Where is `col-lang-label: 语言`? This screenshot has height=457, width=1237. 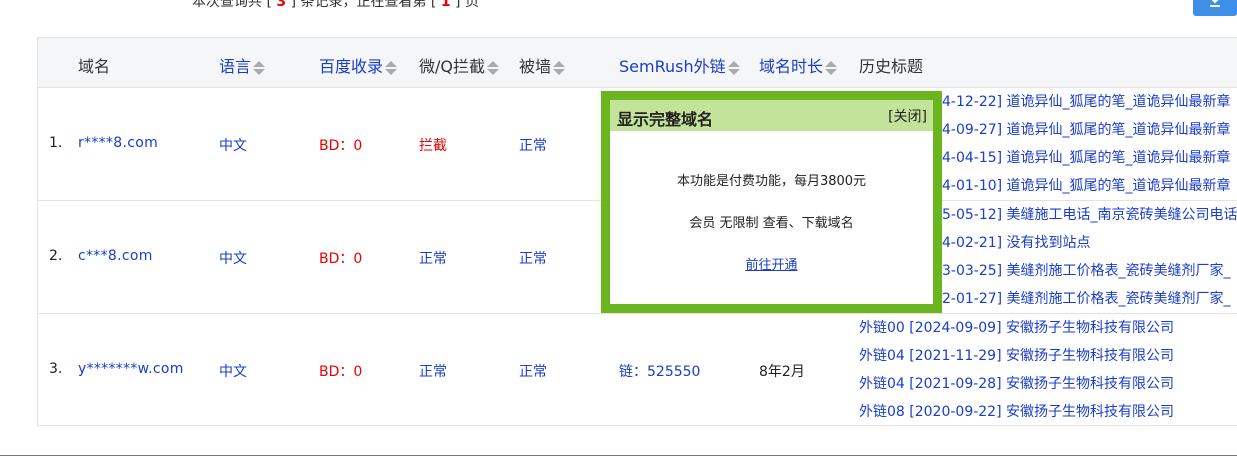
col-lang-label: 语言 is located at coordinates (235, 66).